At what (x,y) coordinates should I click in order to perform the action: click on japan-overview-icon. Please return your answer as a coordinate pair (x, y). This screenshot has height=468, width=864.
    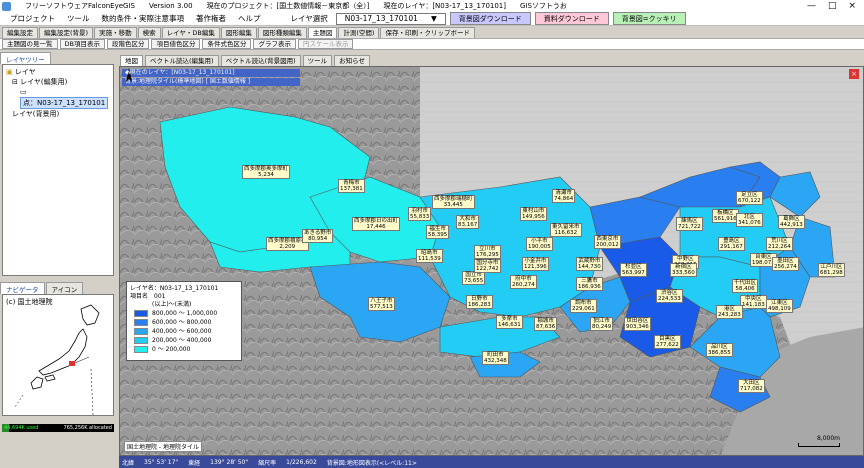
    Looking at the image, I should click on (57, 359).